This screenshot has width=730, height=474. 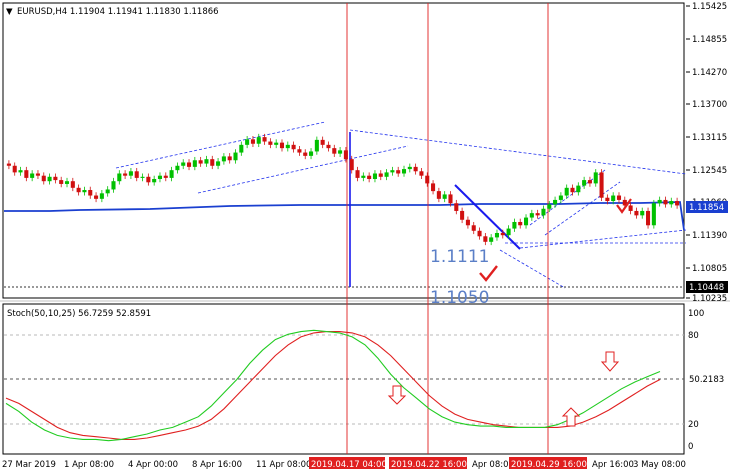 What do you see at coordinates (89, 465) in the screenshot?
I see `time-label: 1 Apr 08:00` at bounding box center [89, 465].